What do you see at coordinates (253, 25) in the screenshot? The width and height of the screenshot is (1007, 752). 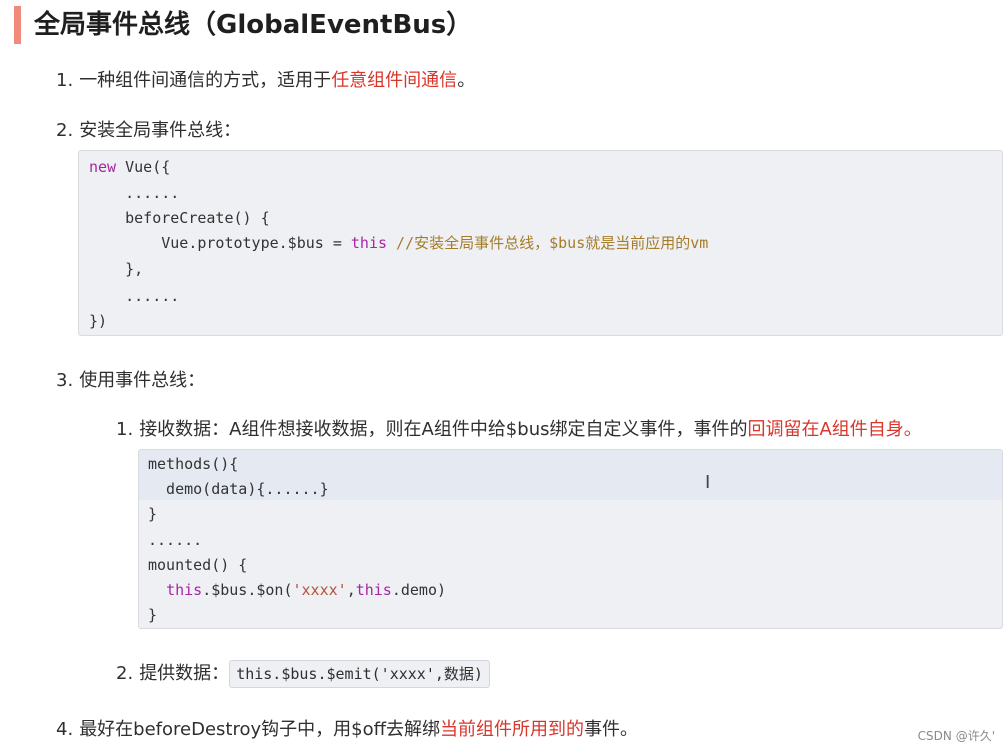 I see `page-title: 全局事件总线（GlobalEventBus）` at bounding box center [253, 25].